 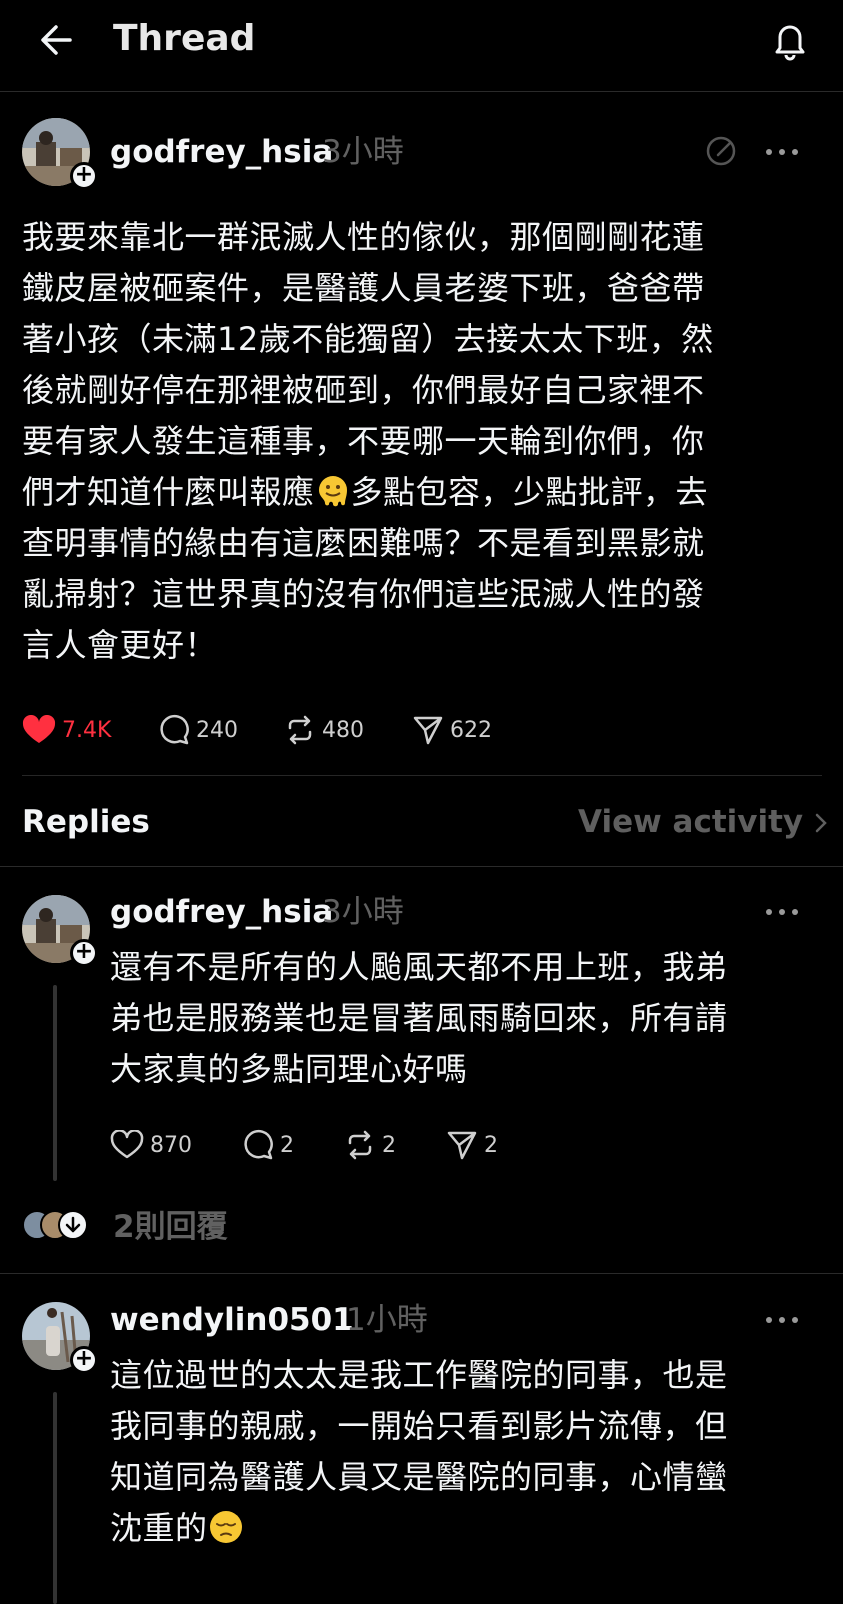 I want to click on reply-time: 1小時, so click(x=387, y=1320).